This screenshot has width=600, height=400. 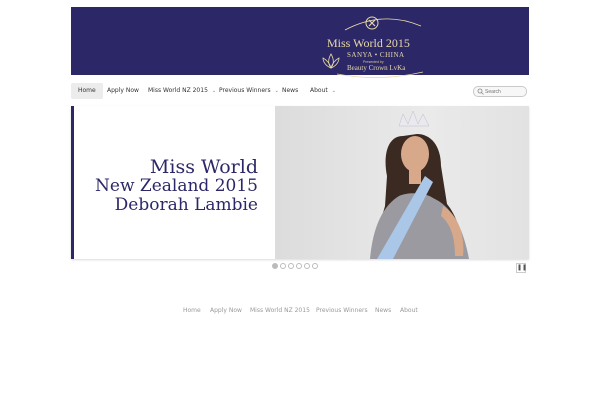 I want to click on footer-link-apply-now: Apply Now, so click(x=226, y=310).